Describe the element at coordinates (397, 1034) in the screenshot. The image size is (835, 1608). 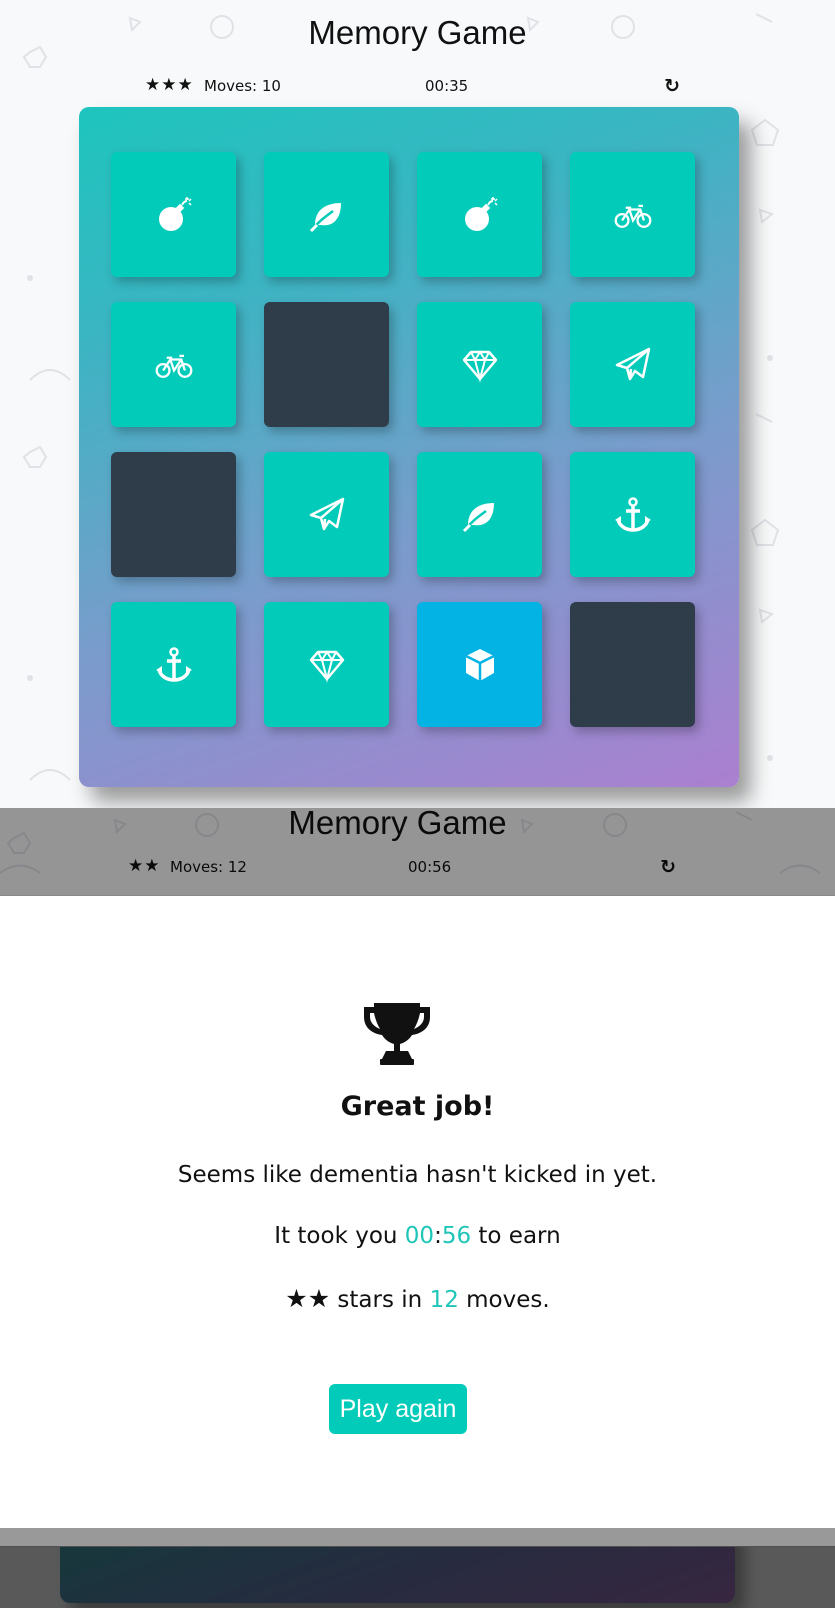
I see `trophy-icon` at that location.